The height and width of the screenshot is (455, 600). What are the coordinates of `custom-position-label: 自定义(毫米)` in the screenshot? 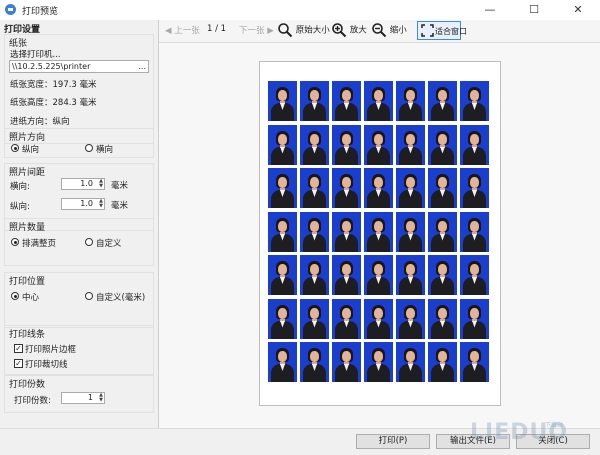 It's located at (121, 298).